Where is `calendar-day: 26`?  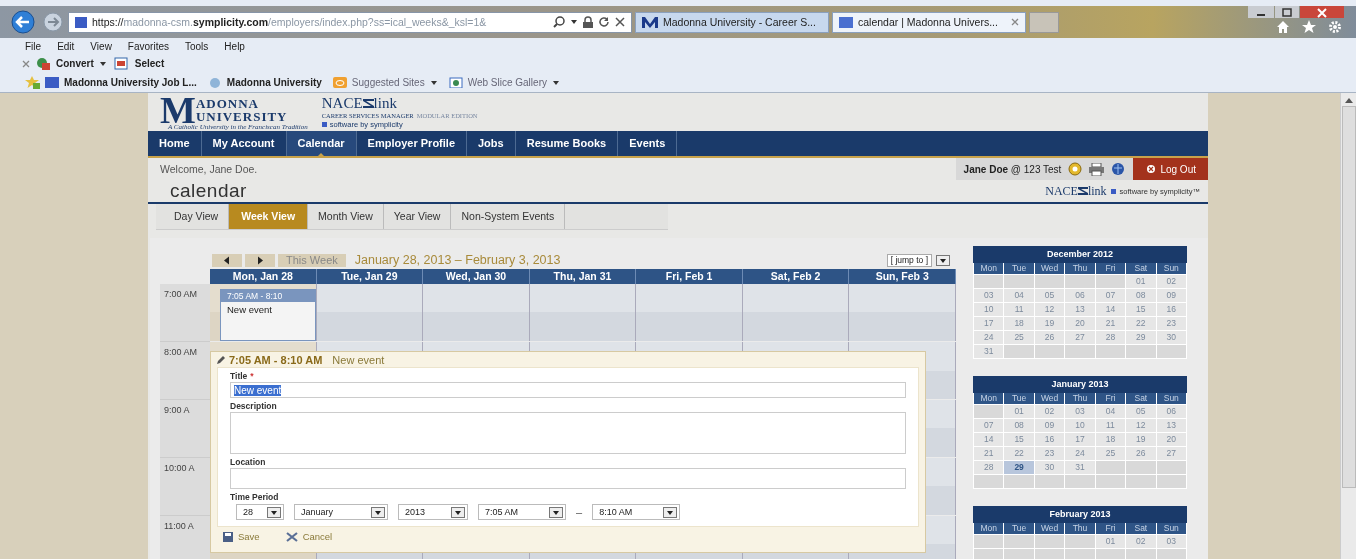
calendar-day: 26 is located at coordinates (1049, 337).